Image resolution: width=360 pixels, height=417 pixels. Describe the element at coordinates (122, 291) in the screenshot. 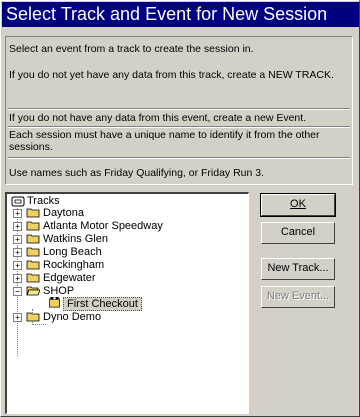

I see `tree-item-shop: − SHOP` at that location.